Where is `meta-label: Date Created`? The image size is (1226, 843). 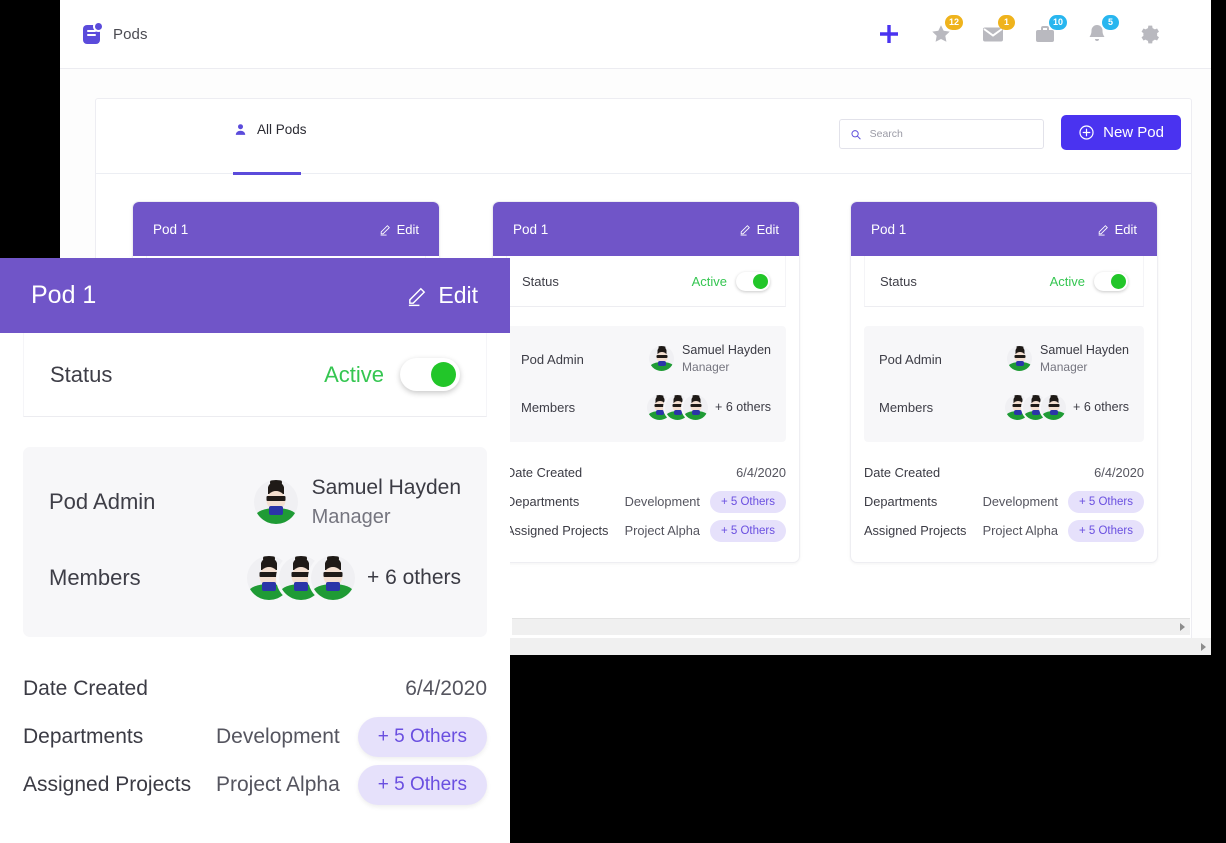
meta-label: Date Created is located at coordinates (902, 472).